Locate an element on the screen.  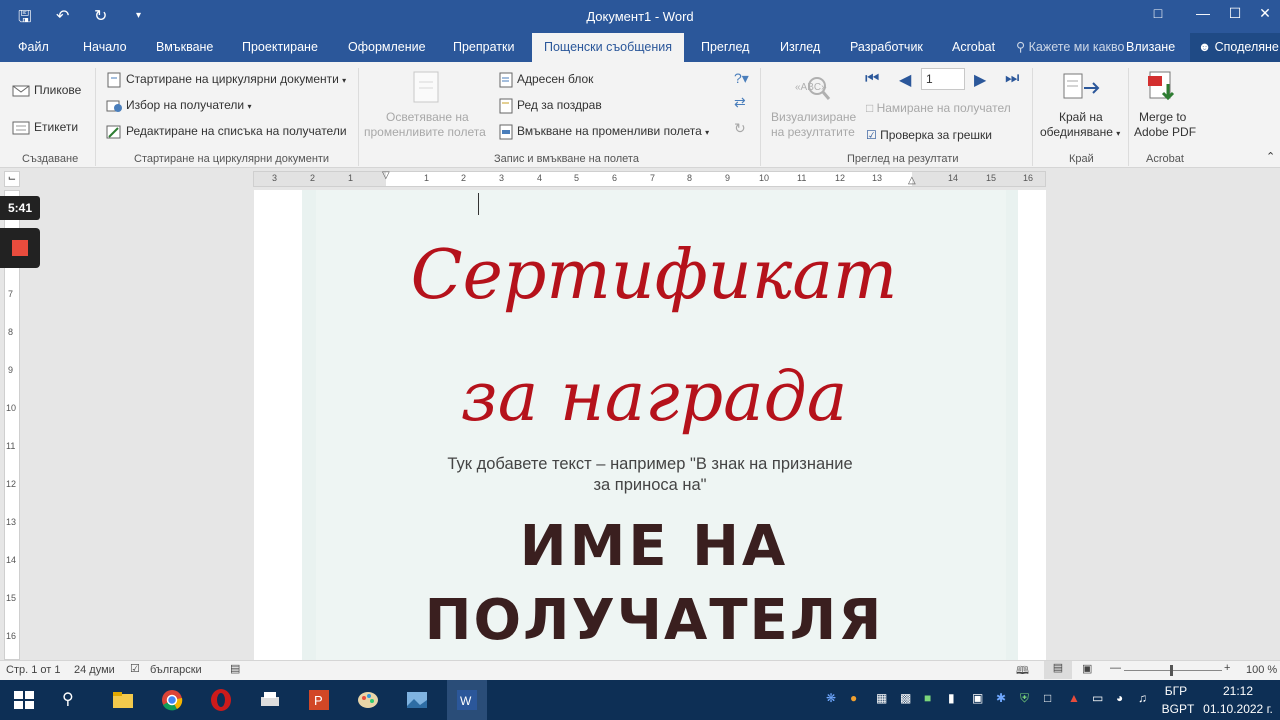
ruler-tick: 11 is located at coordinates (802, 178).